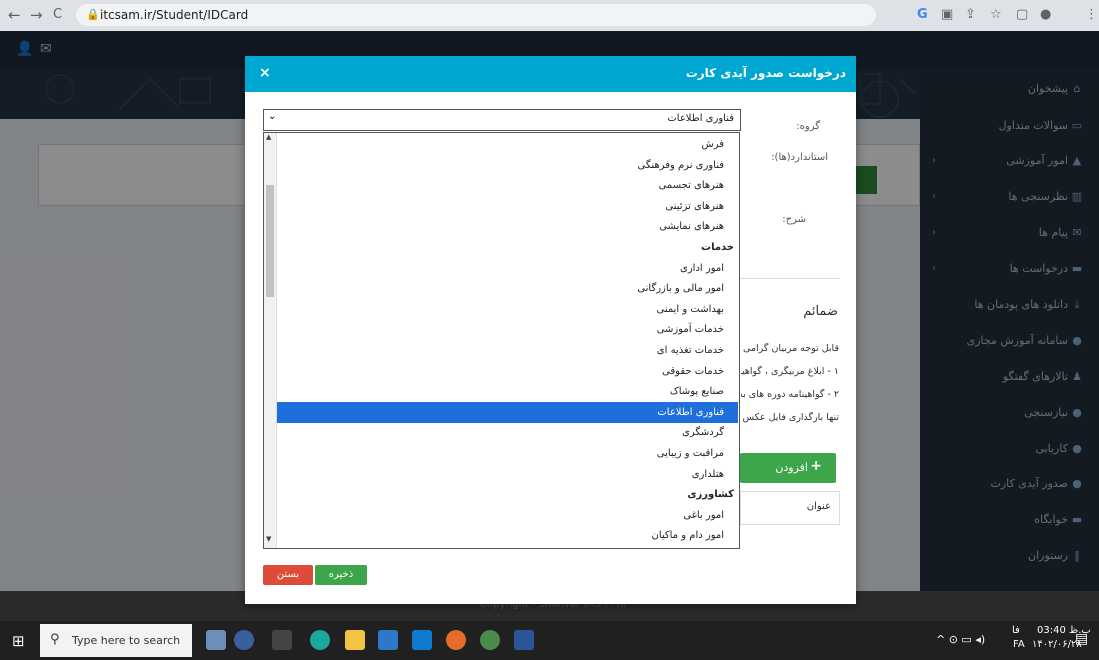  What do you see at coordinates (960, 639) in the screenshot?
I see `tray-icons: ^ ⊙ ▭ ◂)` at bounding box center [960, 639].